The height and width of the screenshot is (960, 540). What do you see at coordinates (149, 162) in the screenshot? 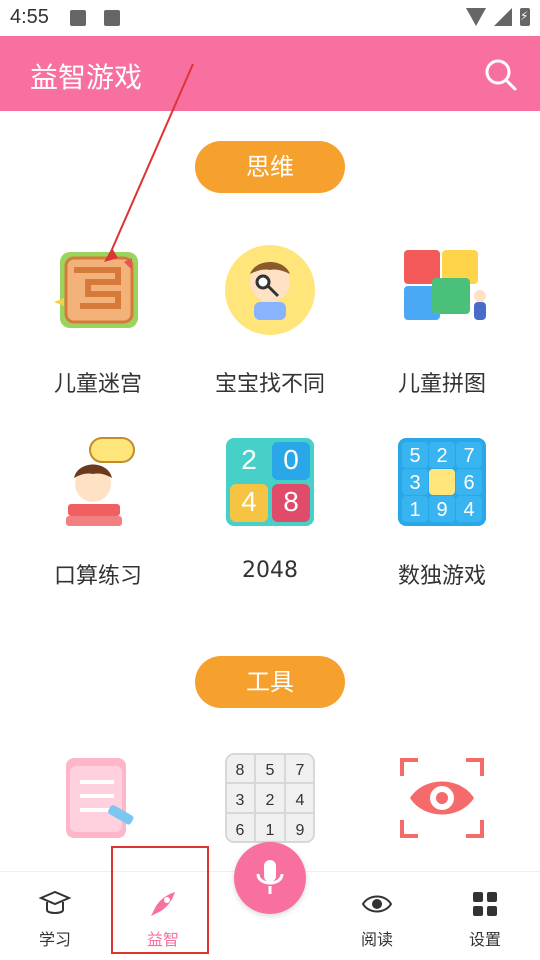
I see `annotation-arrow` at bounding box center [149, 162].